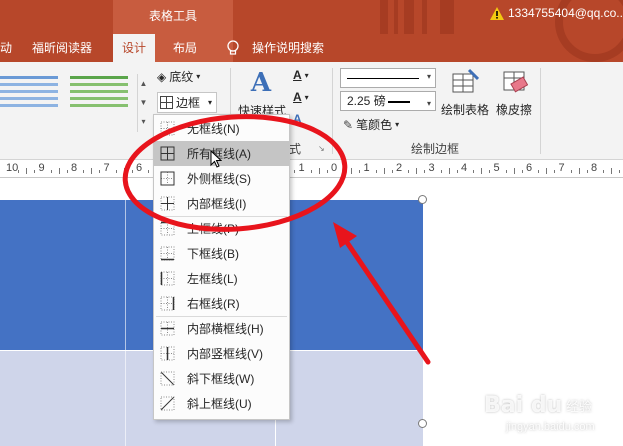 This screenshot has height=446, width=623. Describe the element at coordinates (172, 16) in the screenshot. I see `table-tools-title: 表格工具` at that location.